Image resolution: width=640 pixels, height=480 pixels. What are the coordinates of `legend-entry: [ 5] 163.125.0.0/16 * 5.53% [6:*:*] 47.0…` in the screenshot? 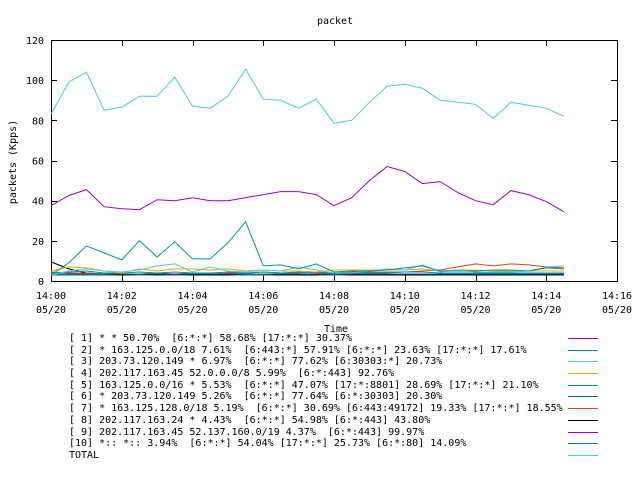 It's located at (320, 386).